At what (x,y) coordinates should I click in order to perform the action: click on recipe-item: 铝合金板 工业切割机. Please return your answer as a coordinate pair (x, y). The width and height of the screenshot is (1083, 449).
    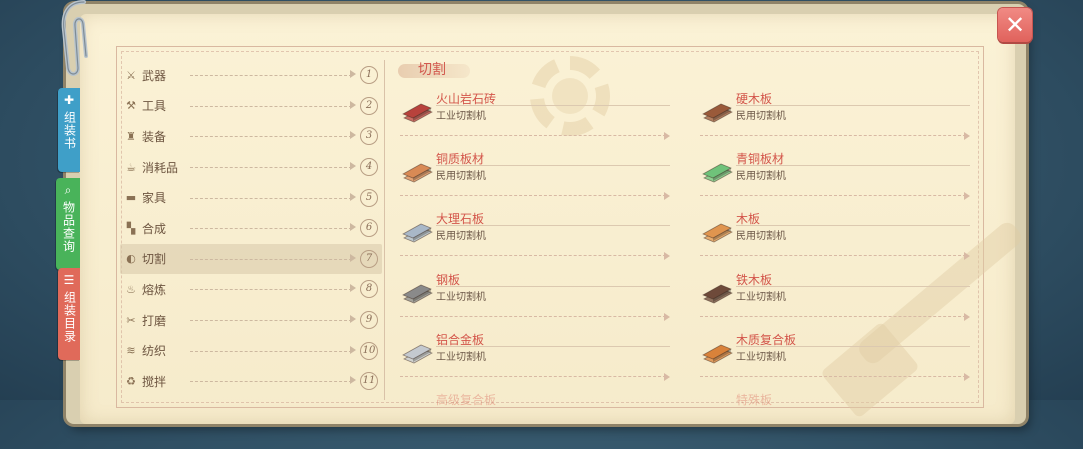
    Looking at the image, I should click on (540, 360).